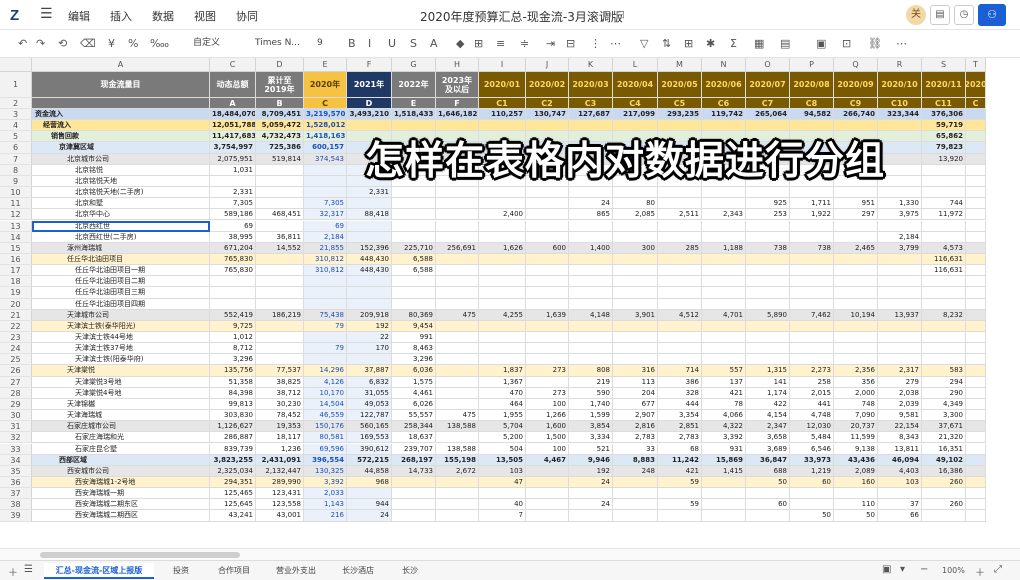  What do you see at coordinates (414, 449) in the screenshot?
I see `data-cell: 239,707` at bounding box center [414, 449].